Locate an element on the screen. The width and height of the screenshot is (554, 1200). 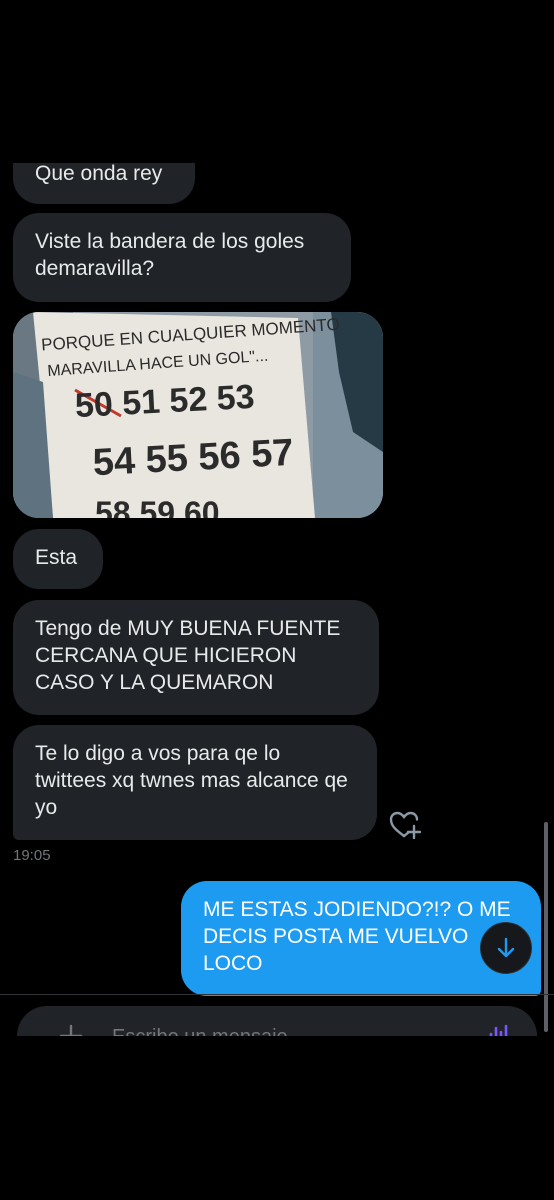
plus-icon is located at coordinates (71, 1028).